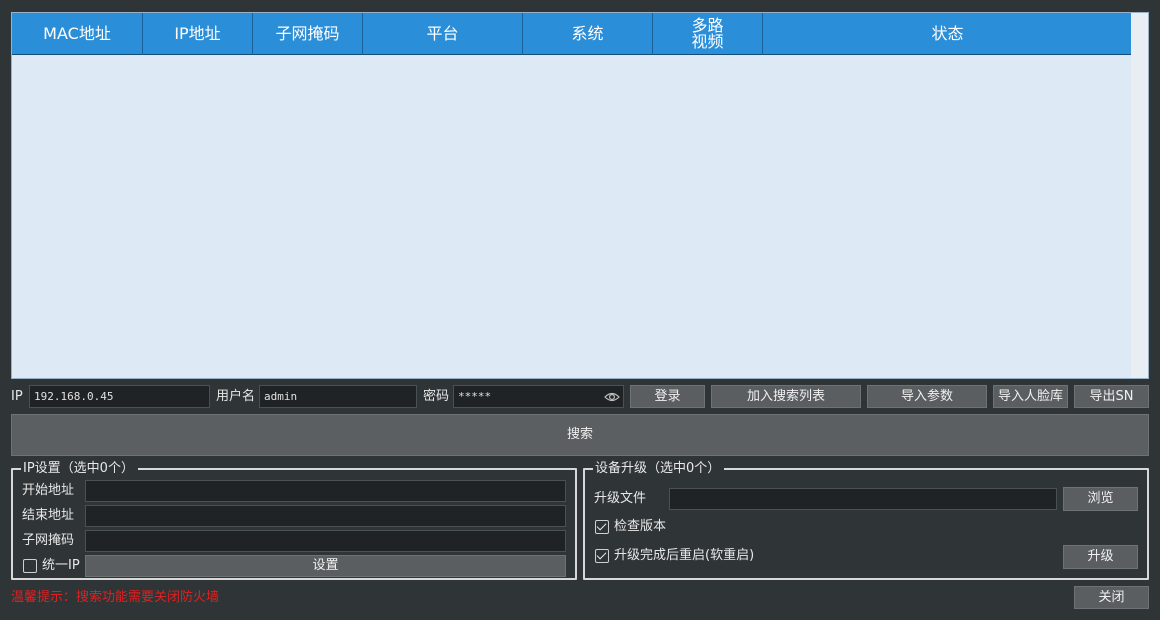 Image resolution: width=1160 pixels, height=620 pixels. Describe the element at coordinates (198, 34) in the screenshot. I see `column-header-ip: IP地址` at that location.